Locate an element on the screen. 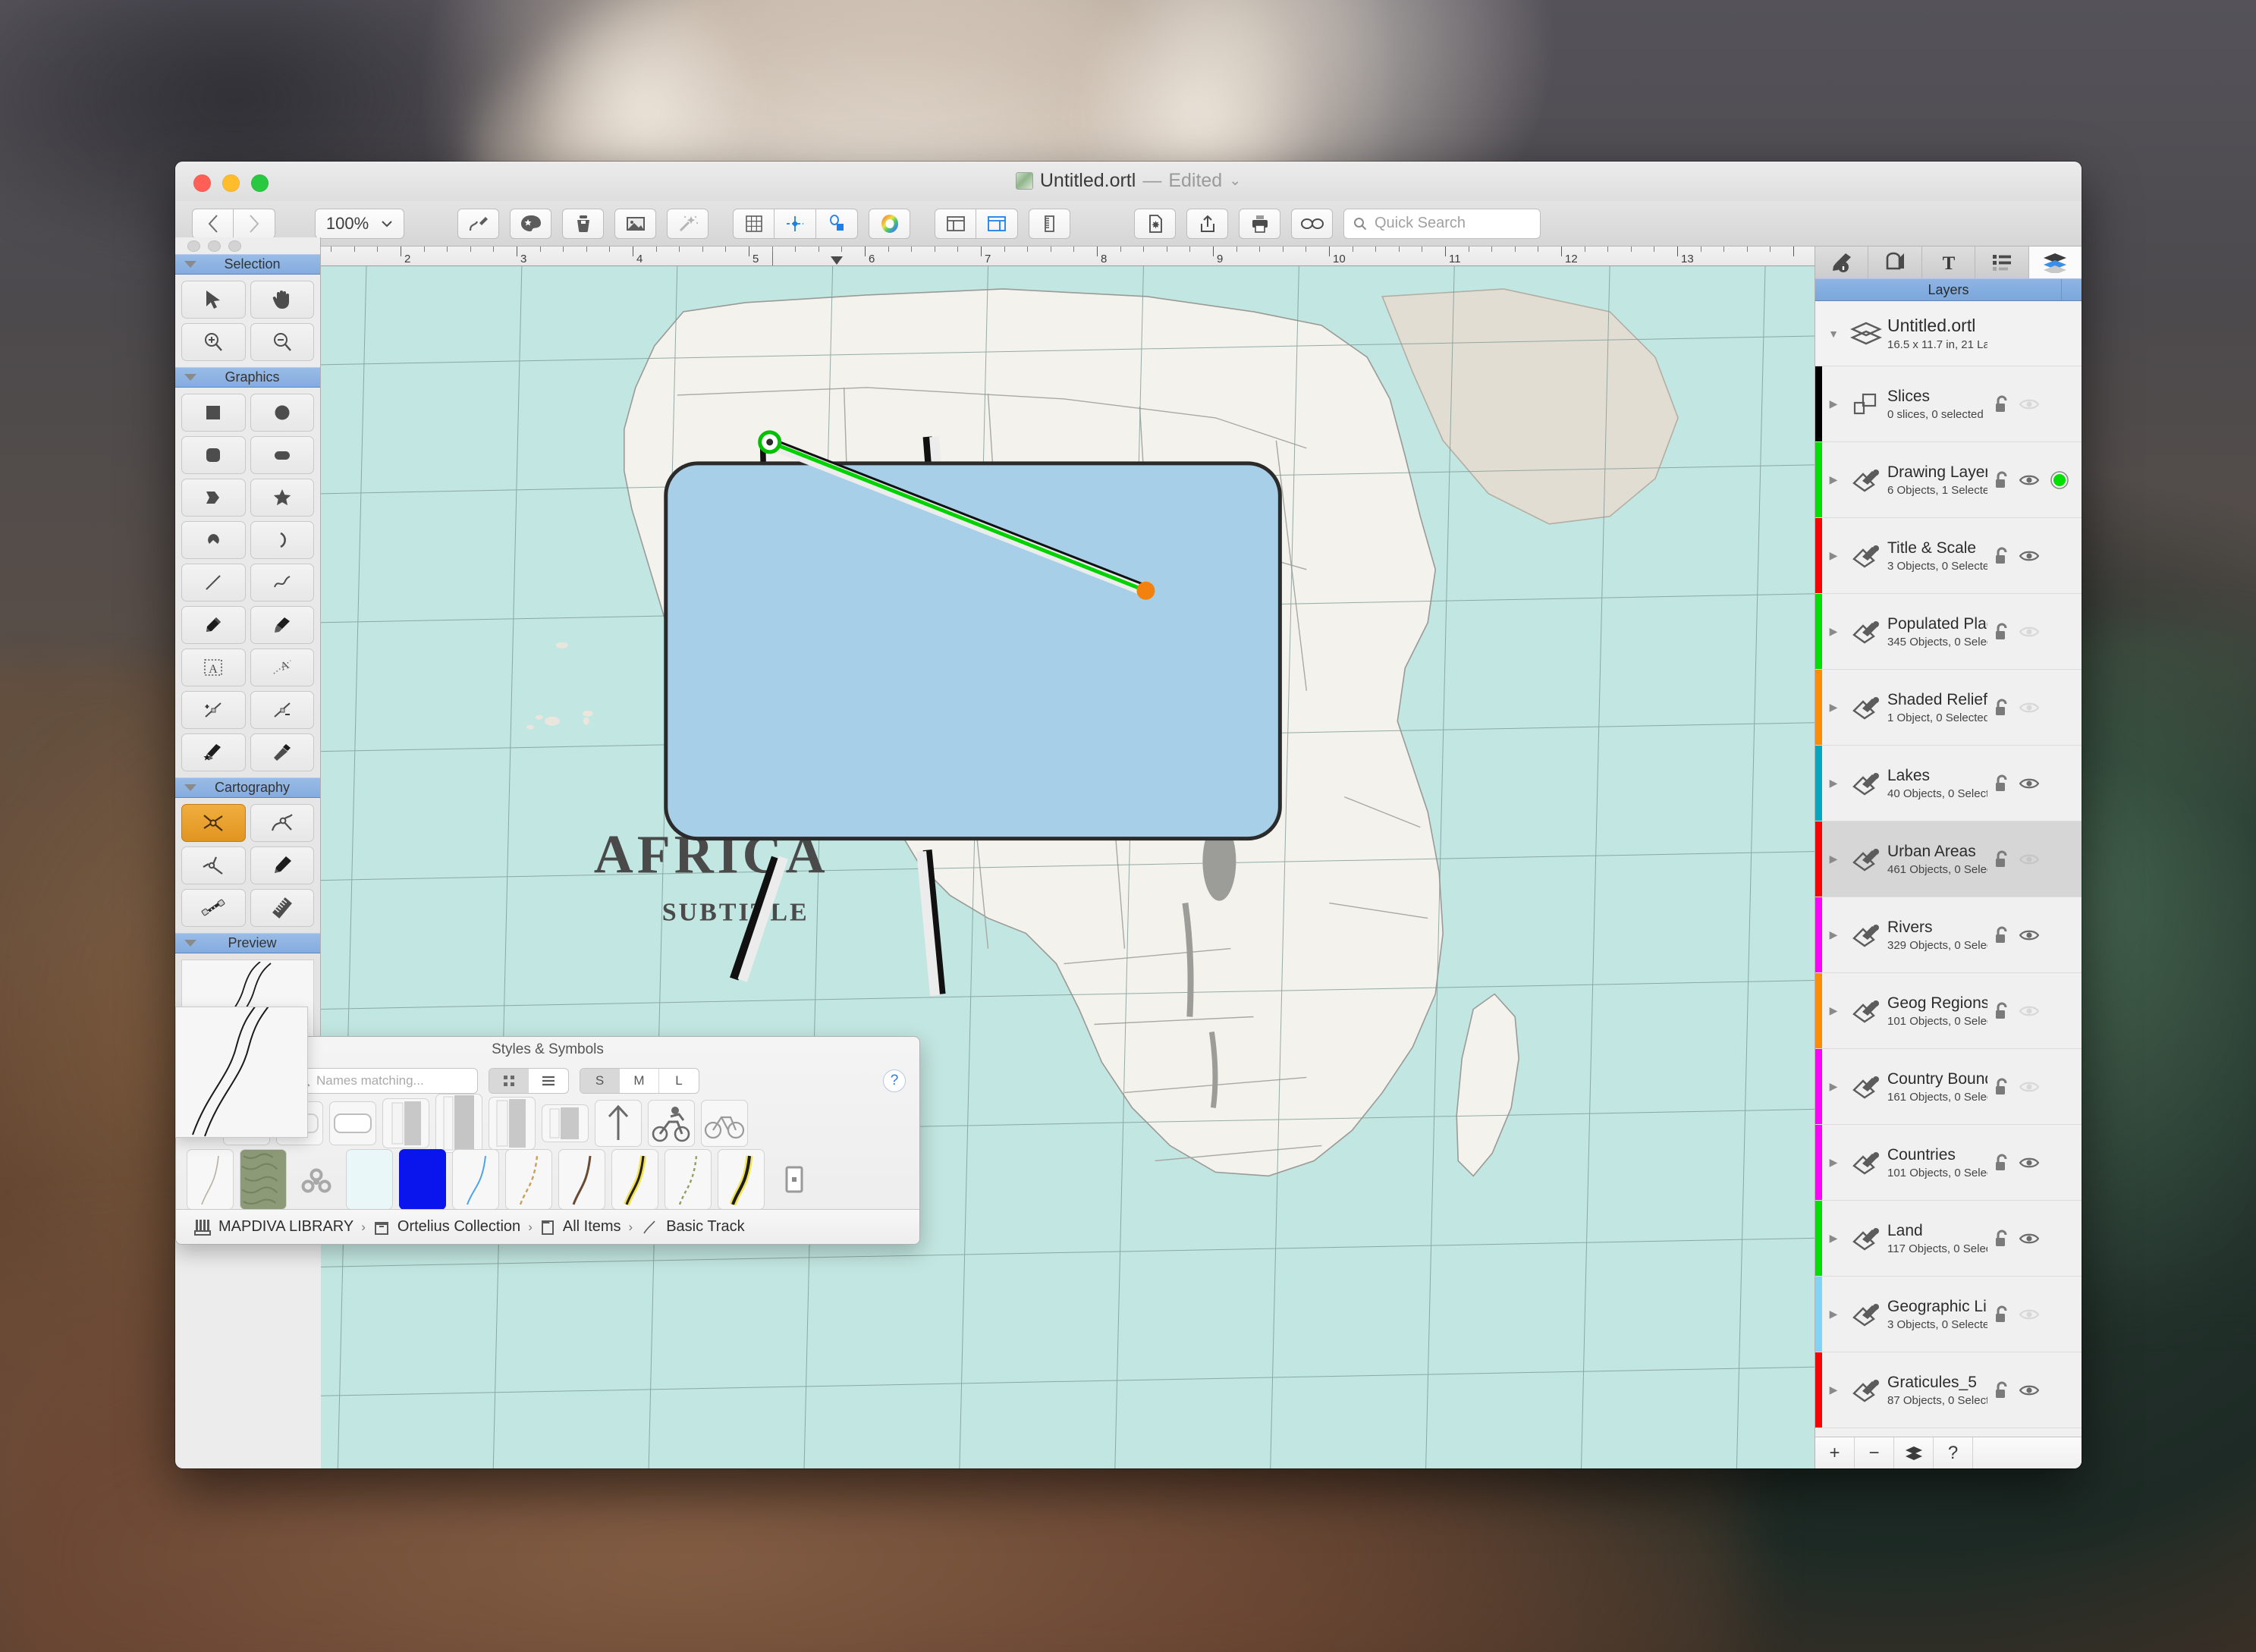 Image resolution: width=2256 pixels, height=1652 pixels. pencil-tool is located at coordinates (213, 625).